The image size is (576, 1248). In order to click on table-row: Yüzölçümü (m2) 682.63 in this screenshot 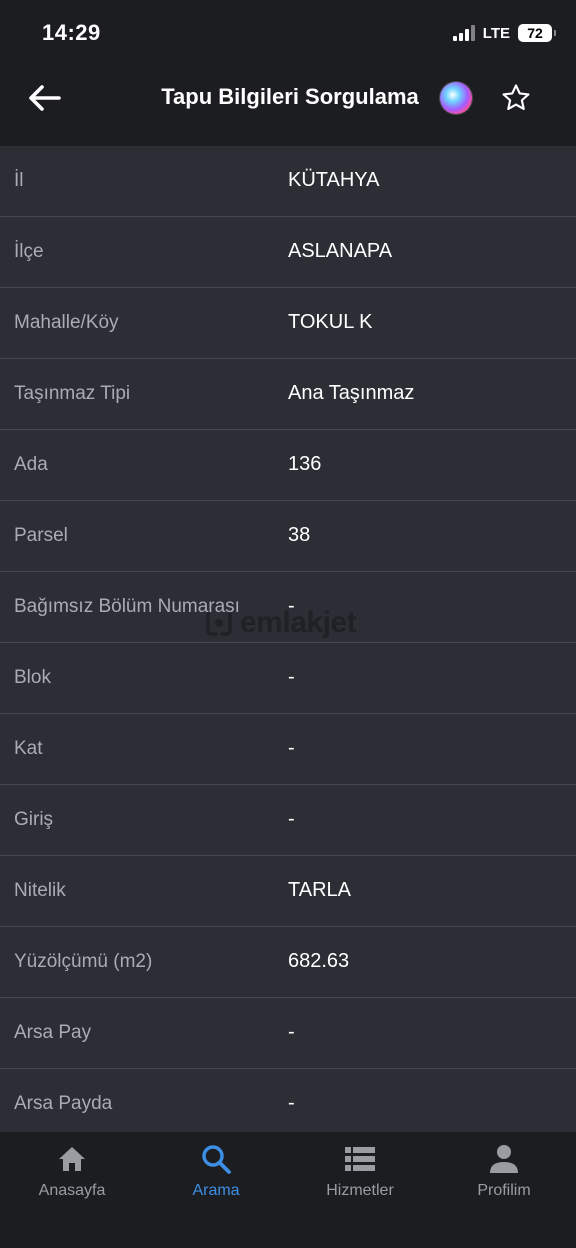, I will do `click(288, 962)`.